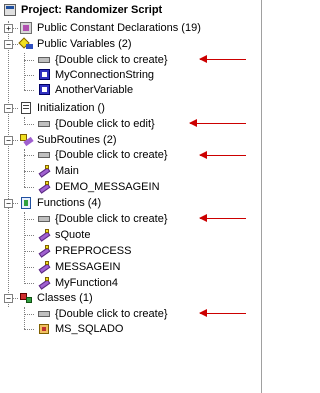 The height and width of the screenshot is (393, 320). Describe the element at coordinates (26, 140) in the screenshot. I see `subroutines-folder-icon` at that location.